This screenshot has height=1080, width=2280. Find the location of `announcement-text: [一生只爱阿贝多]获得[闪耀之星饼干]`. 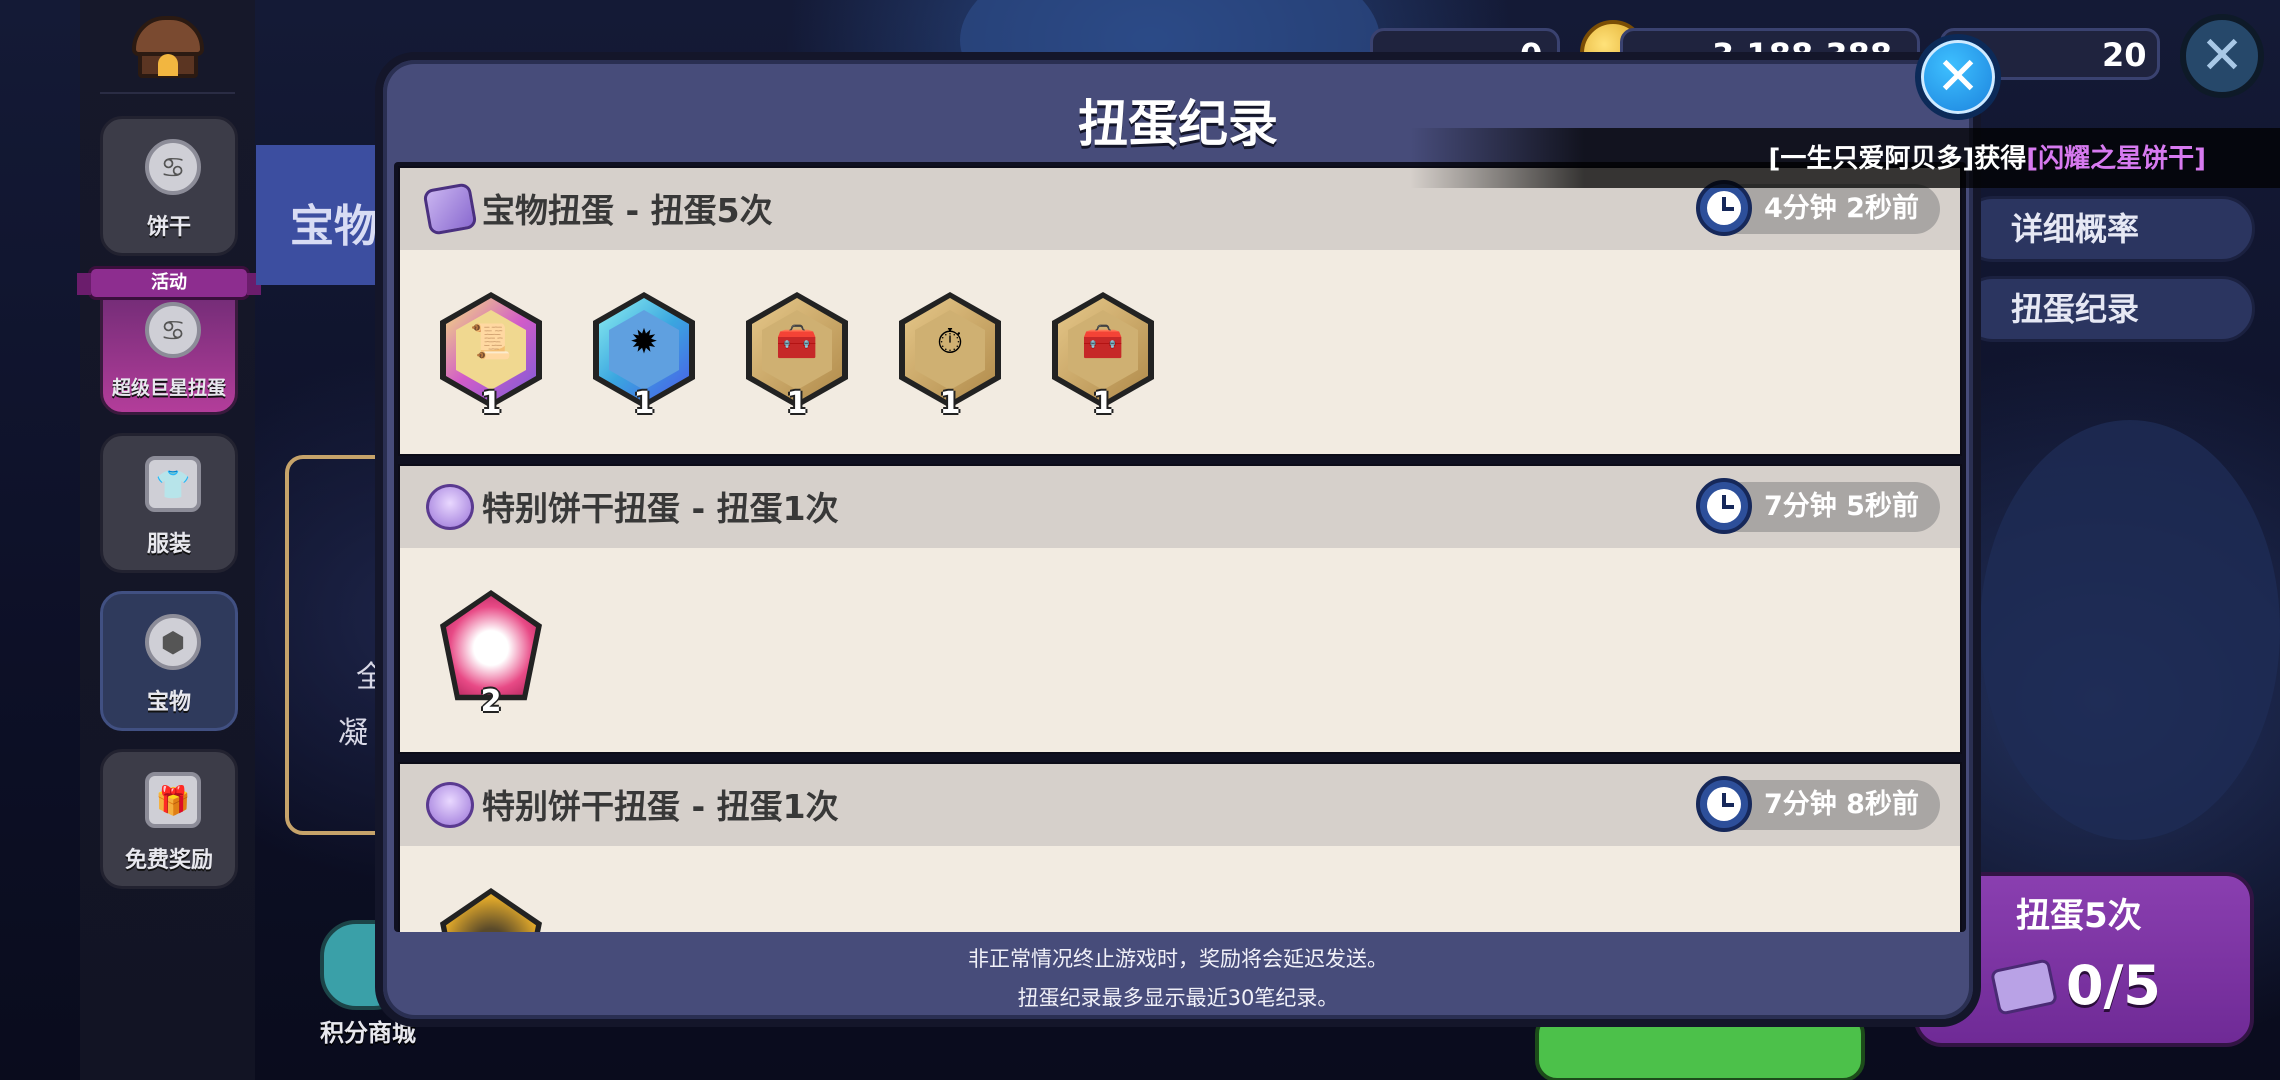

announcement-text: [一生只爱阿贝多]获得[闪耀之星饼干] is located at coordinates (1987, 156).